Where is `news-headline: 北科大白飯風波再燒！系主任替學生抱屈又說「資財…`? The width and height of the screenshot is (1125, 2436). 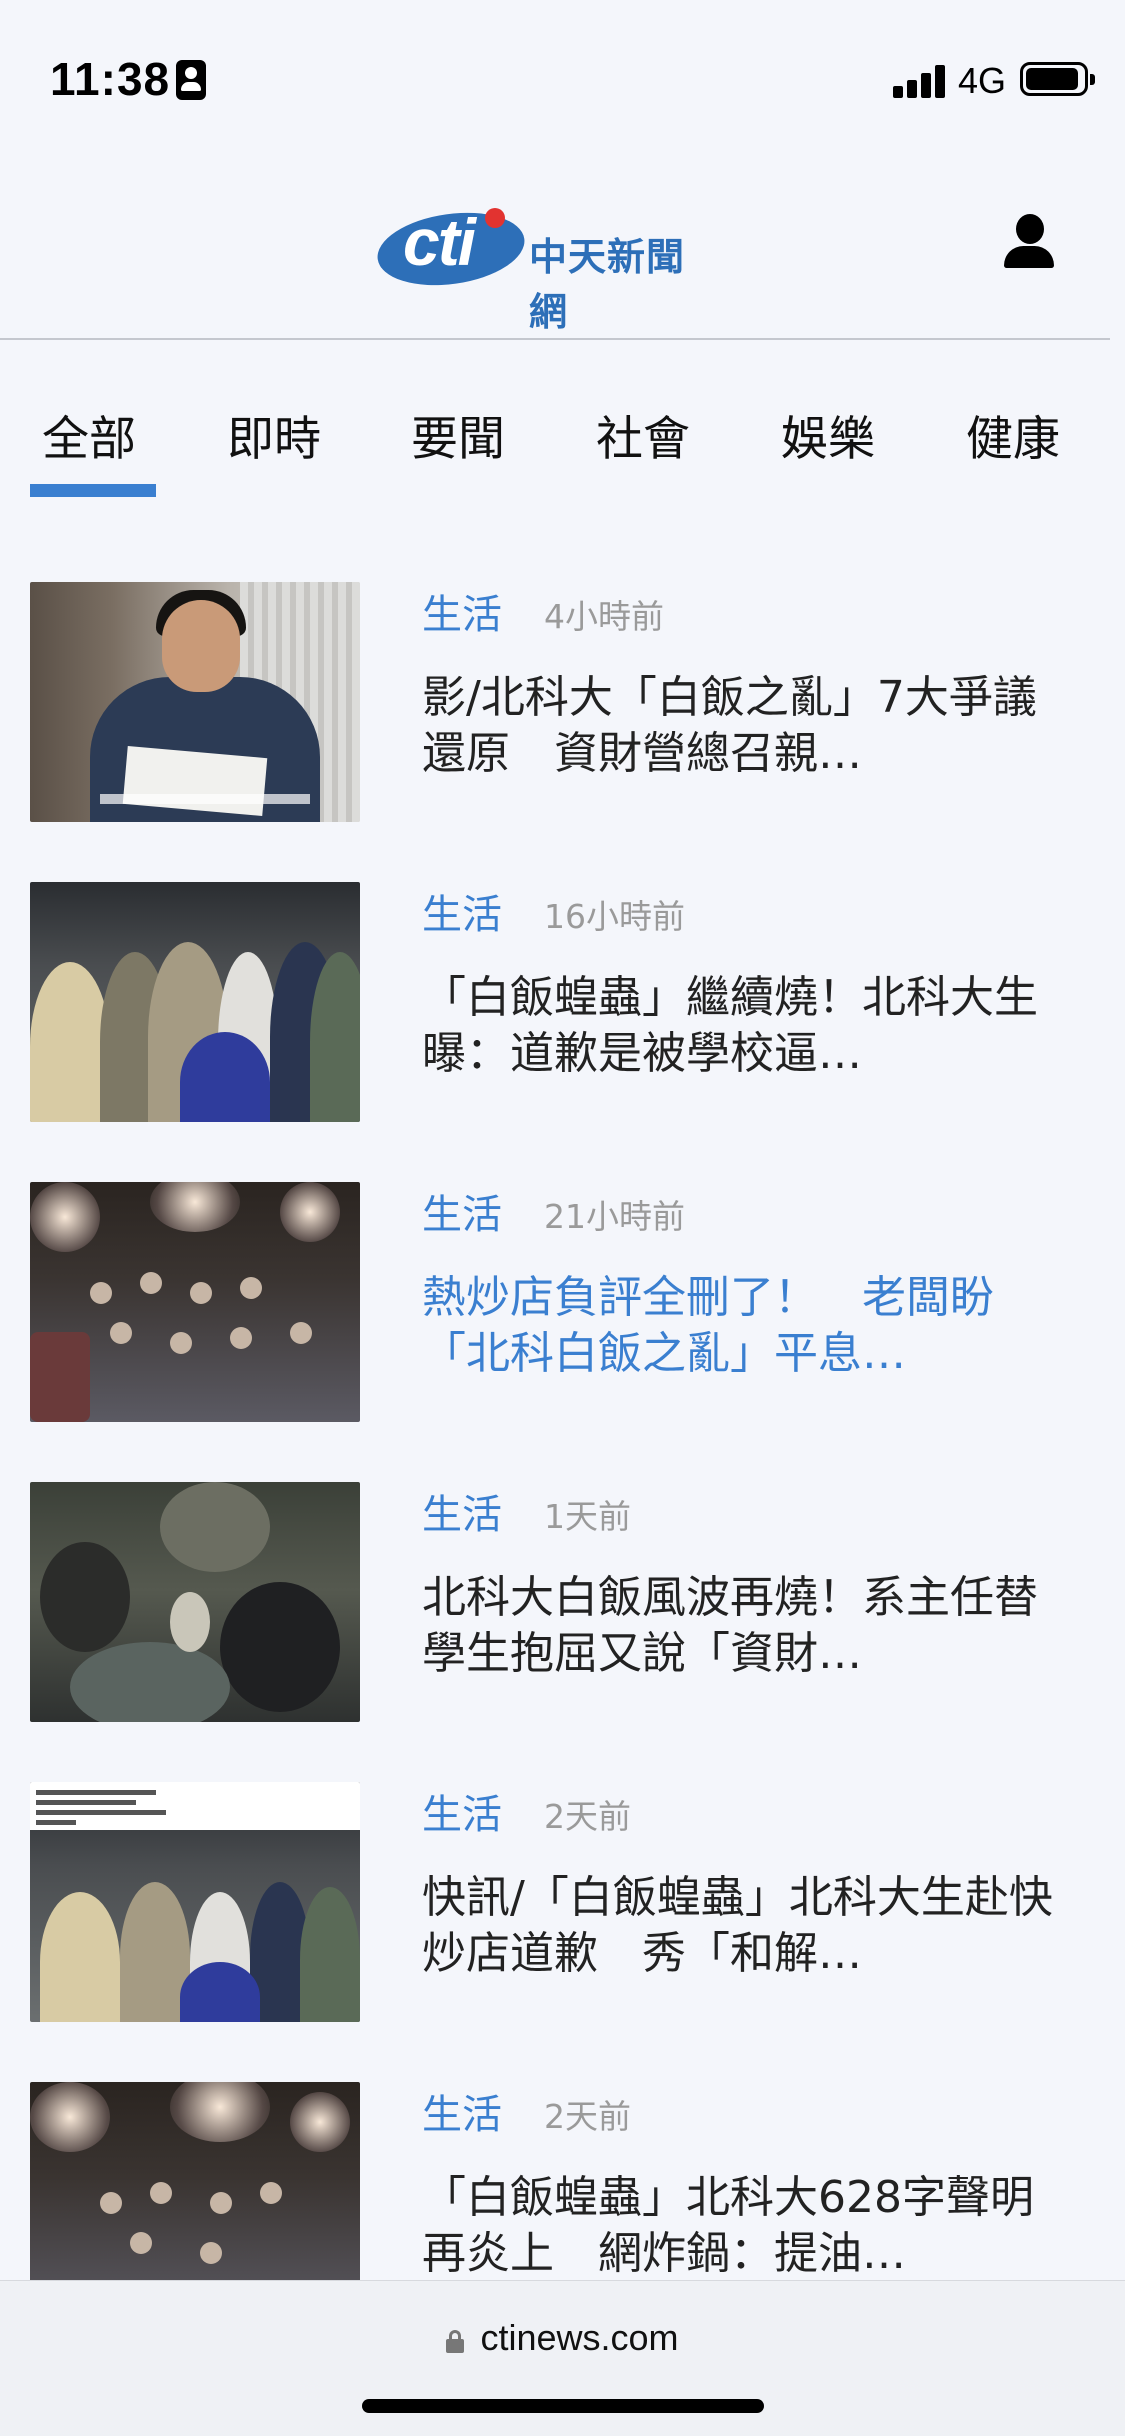 news-headline: 北科大白飯風波再燒！系主任替學生抱屈又說「資財… is located at coordinates (747, 1626).